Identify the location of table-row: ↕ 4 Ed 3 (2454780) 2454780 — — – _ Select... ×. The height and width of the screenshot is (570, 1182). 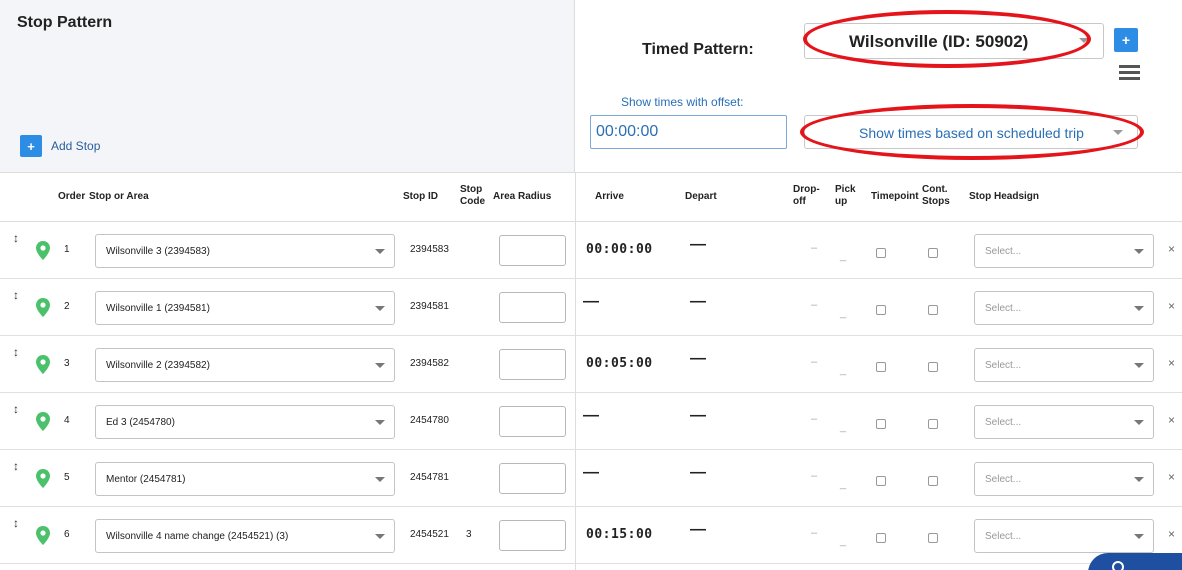
(591, 421).